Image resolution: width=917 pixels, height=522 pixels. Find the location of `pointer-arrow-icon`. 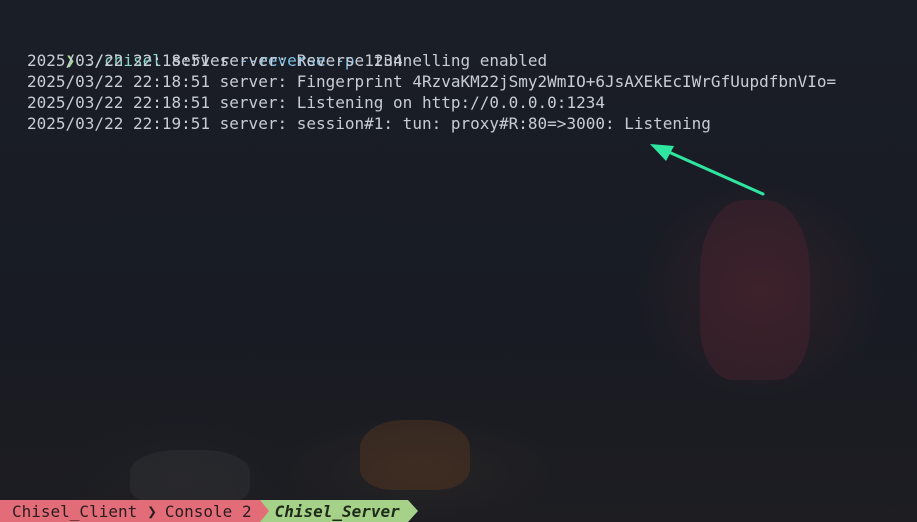

pointer-arrow-icon is located at coordinates (707, 170).